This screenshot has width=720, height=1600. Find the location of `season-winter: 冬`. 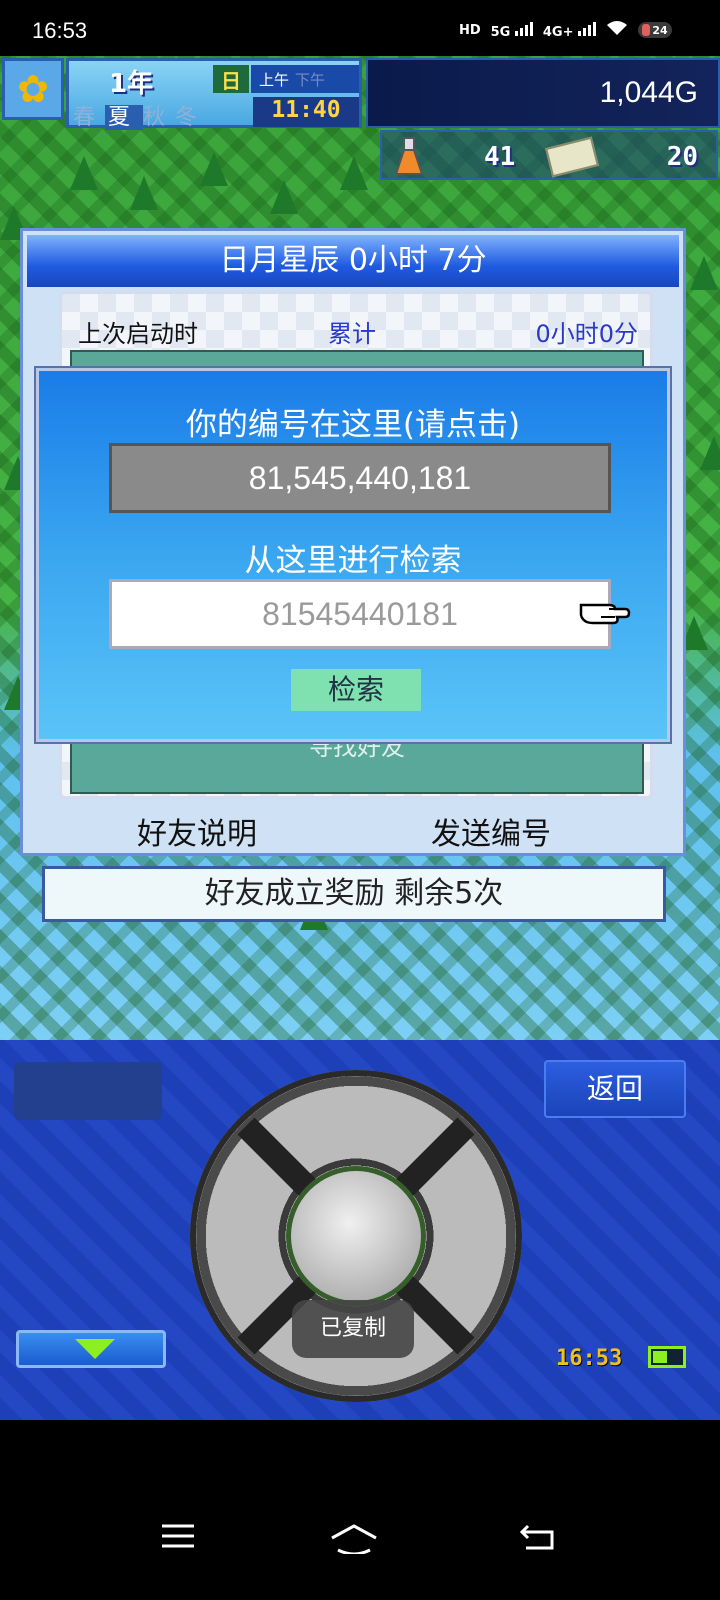

season-winter: 冬 is located at coordinates (191, 117).